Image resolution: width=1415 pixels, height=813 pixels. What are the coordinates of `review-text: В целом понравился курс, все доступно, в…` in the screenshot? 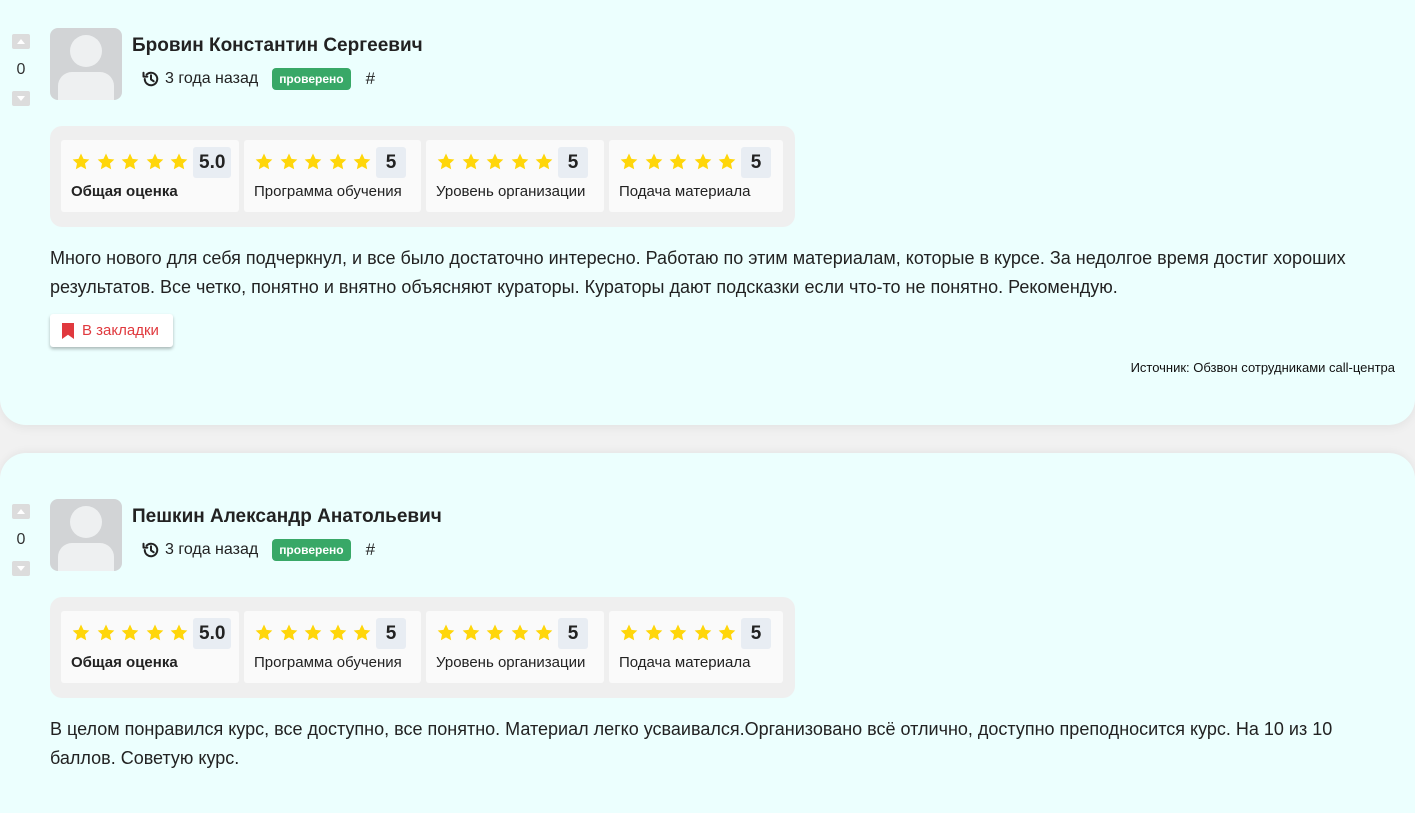 It's located at (691, 743).